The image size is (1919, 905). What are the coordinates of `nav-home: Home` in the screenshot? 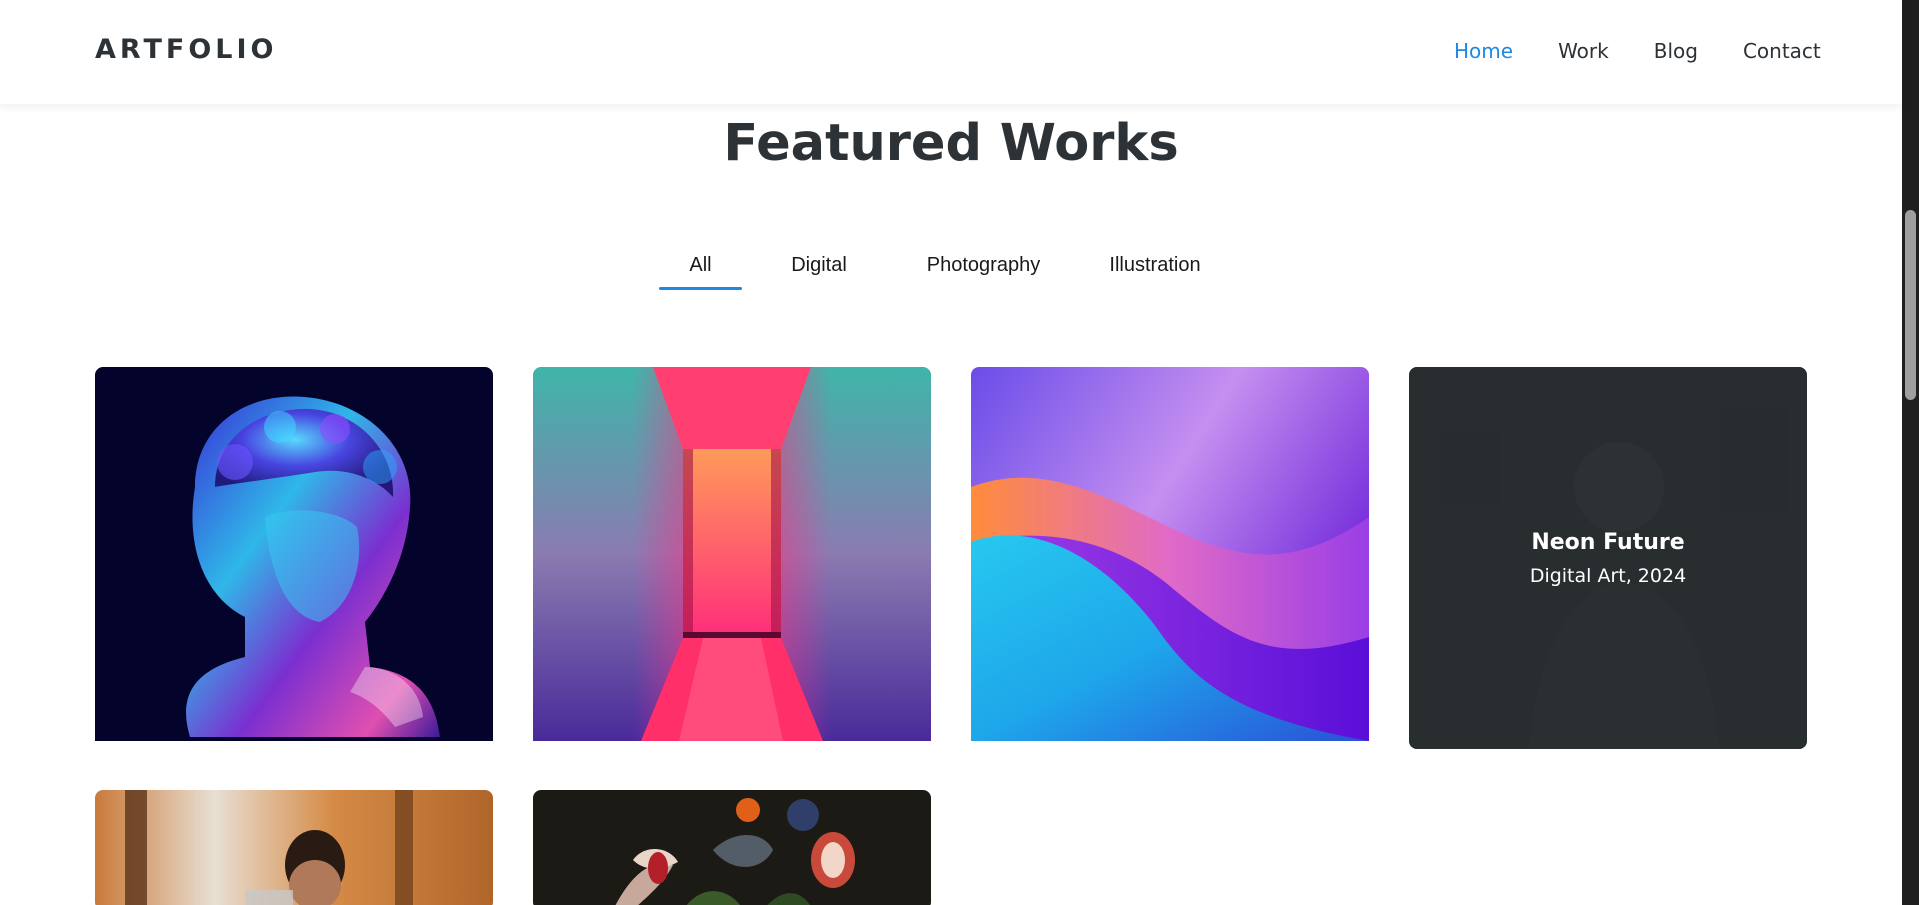 It's located at (1483, 51).